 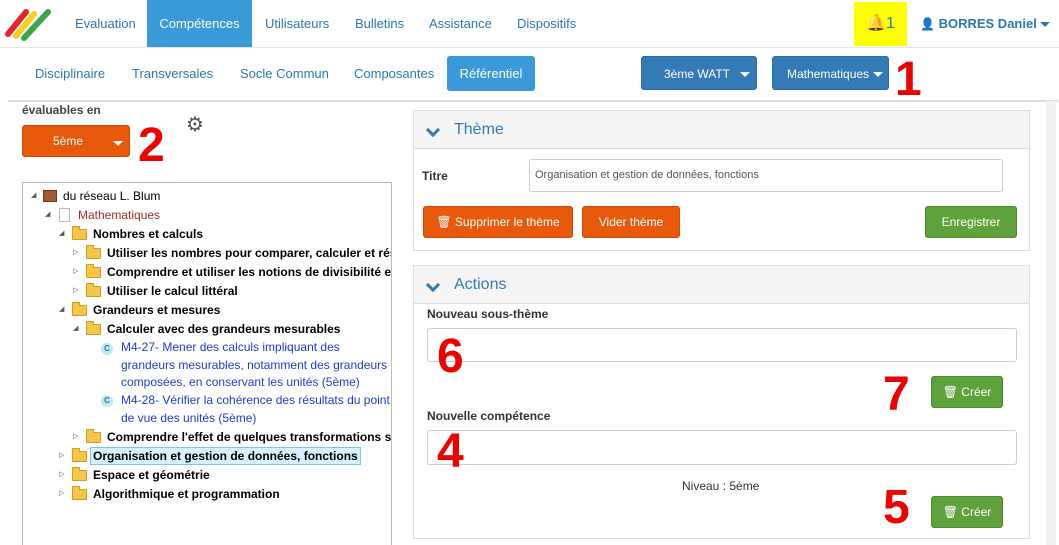 I want to click on subnav-disciplinaire: Disciplinaire, so click(x=70, y=73).